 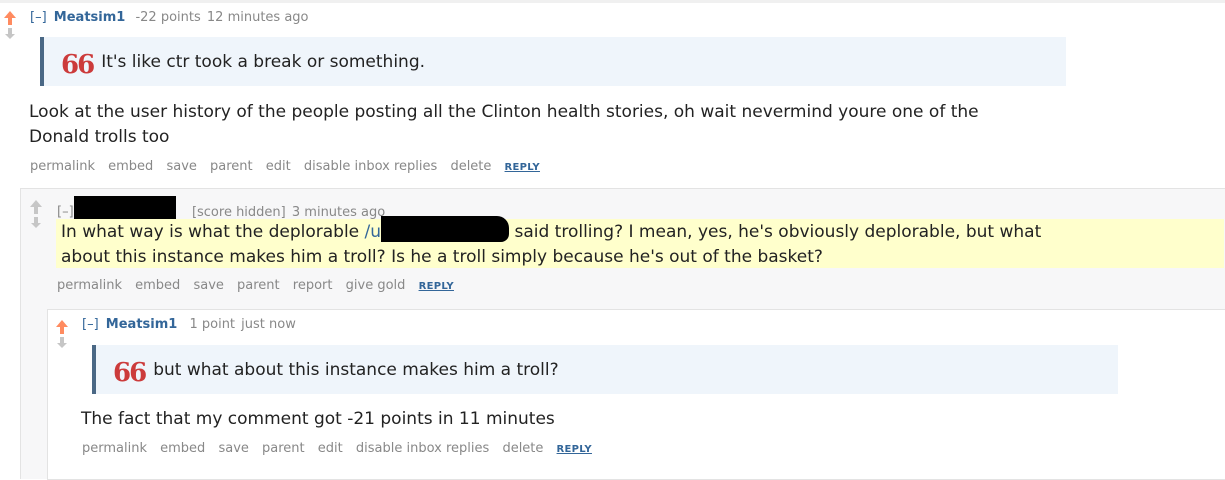 I want to click on comment1-voter, so click(x=10, y=25).